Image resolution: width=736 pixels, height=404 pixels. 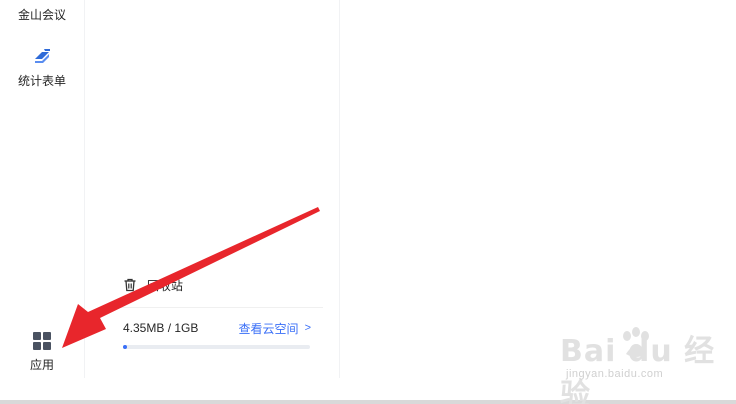 I want to click on divider, so click(x=219, y=307).